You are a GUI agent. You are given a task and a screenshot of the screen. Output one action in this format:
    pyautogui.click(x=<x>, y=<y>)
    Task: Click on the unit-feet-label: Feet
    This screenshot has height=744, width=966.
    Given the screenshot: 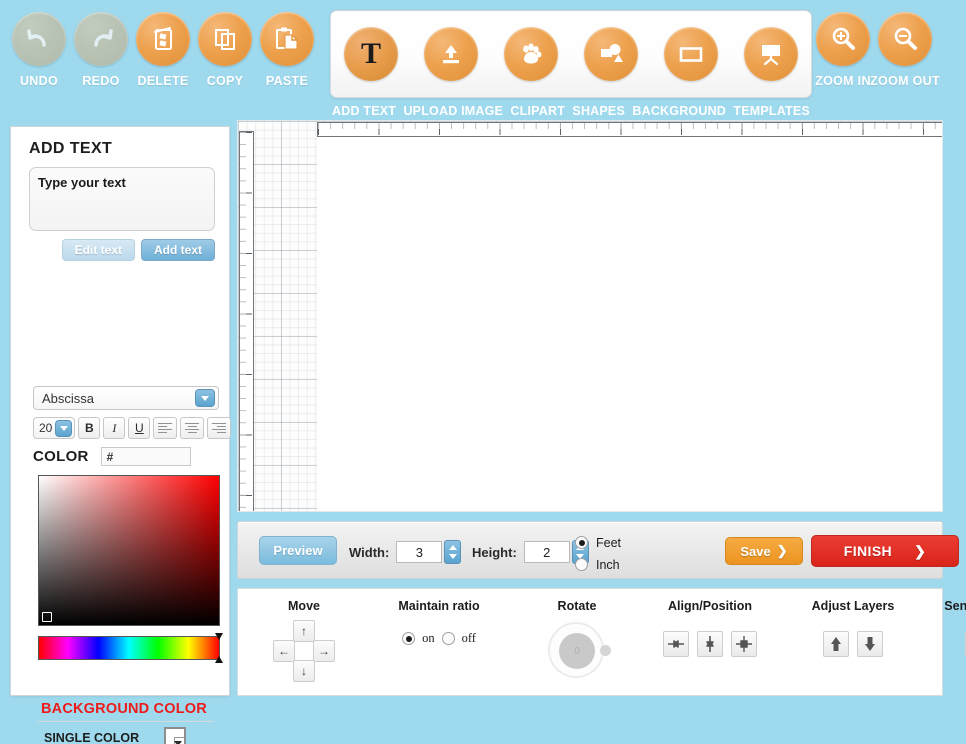 What is the action you would take?
    pyautogui.click(x=609, y=542)
    